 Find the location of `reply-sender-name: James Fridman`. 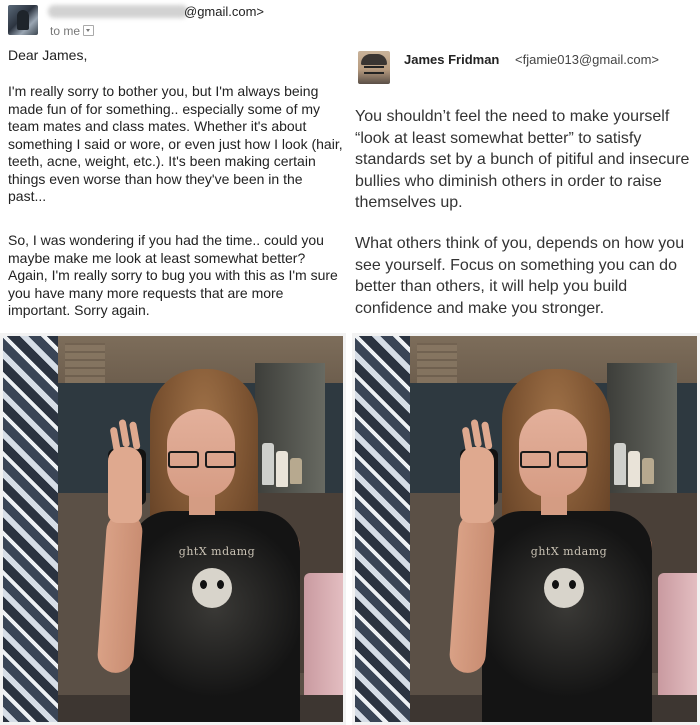

reply-sender-name: James Fridman is located at coordinates (451, 59).